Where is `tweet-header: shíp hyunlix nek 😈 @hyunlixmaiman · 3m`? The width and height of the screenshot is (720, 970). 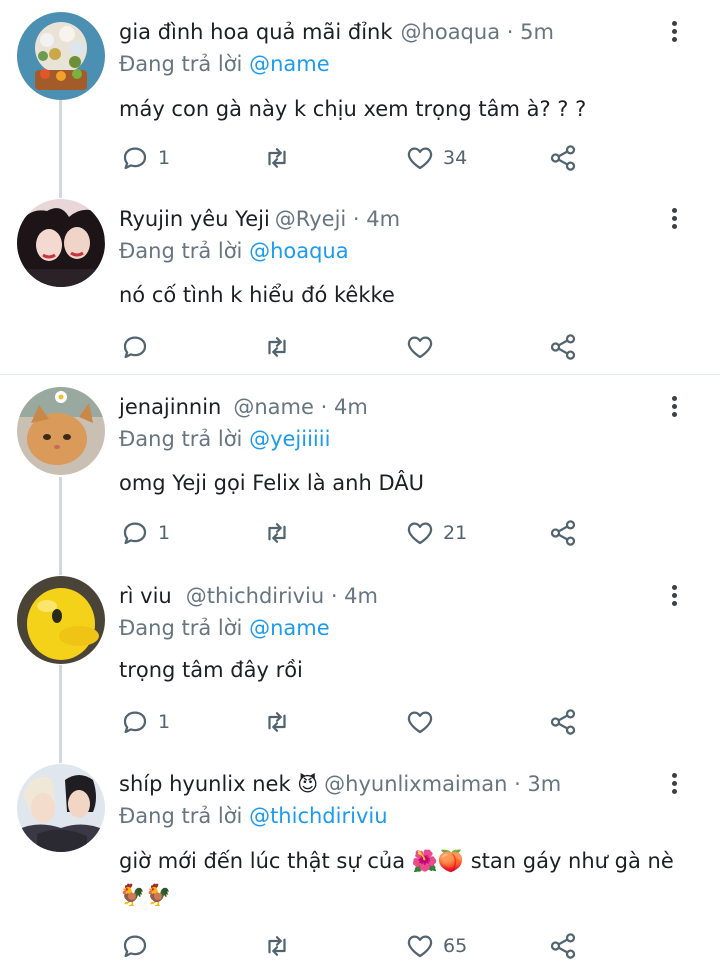 tweet-header: shíp hyunlix nek 😈 @hyunlixmaiman · 3m is located at coordinates (340, 784).